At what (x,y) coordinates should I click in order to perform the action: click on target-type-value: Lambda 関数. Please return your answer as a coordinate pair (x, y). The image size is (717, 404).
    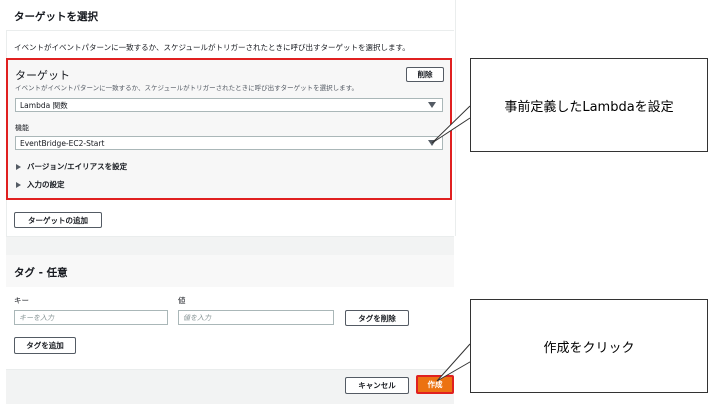
    Looking at the image, I should click on (44, 105).